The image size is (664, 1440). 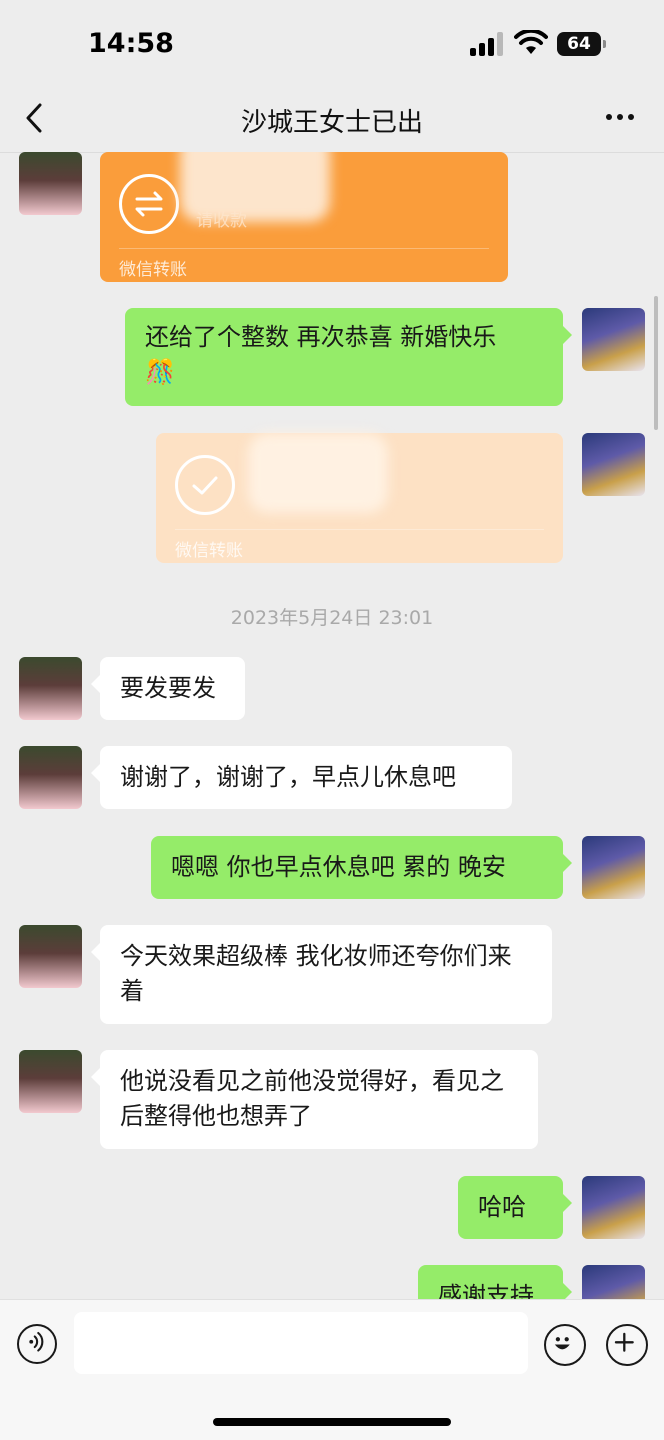 I want to click on message-bubble-other: 今天效果超级棒 我化妆师还夸你们来着, so click(x=321, y=974).